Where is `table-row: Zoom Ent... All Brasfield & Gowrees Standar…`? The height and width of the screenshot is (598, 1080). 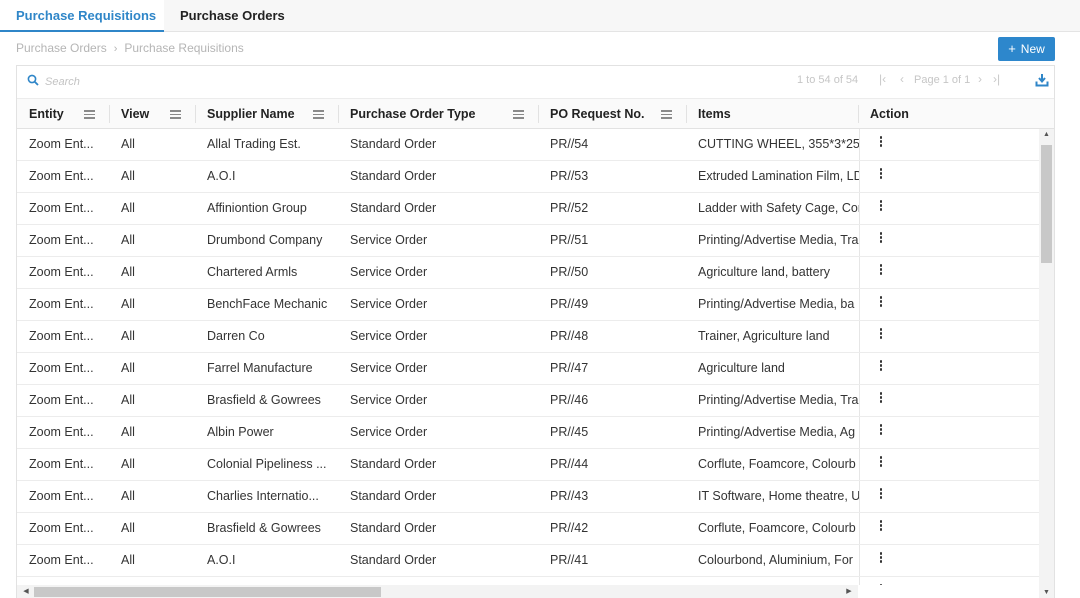
table-row: Zoom Ent... All Brasfield & Gowrees Standar… is located at coordinates (528, 529).